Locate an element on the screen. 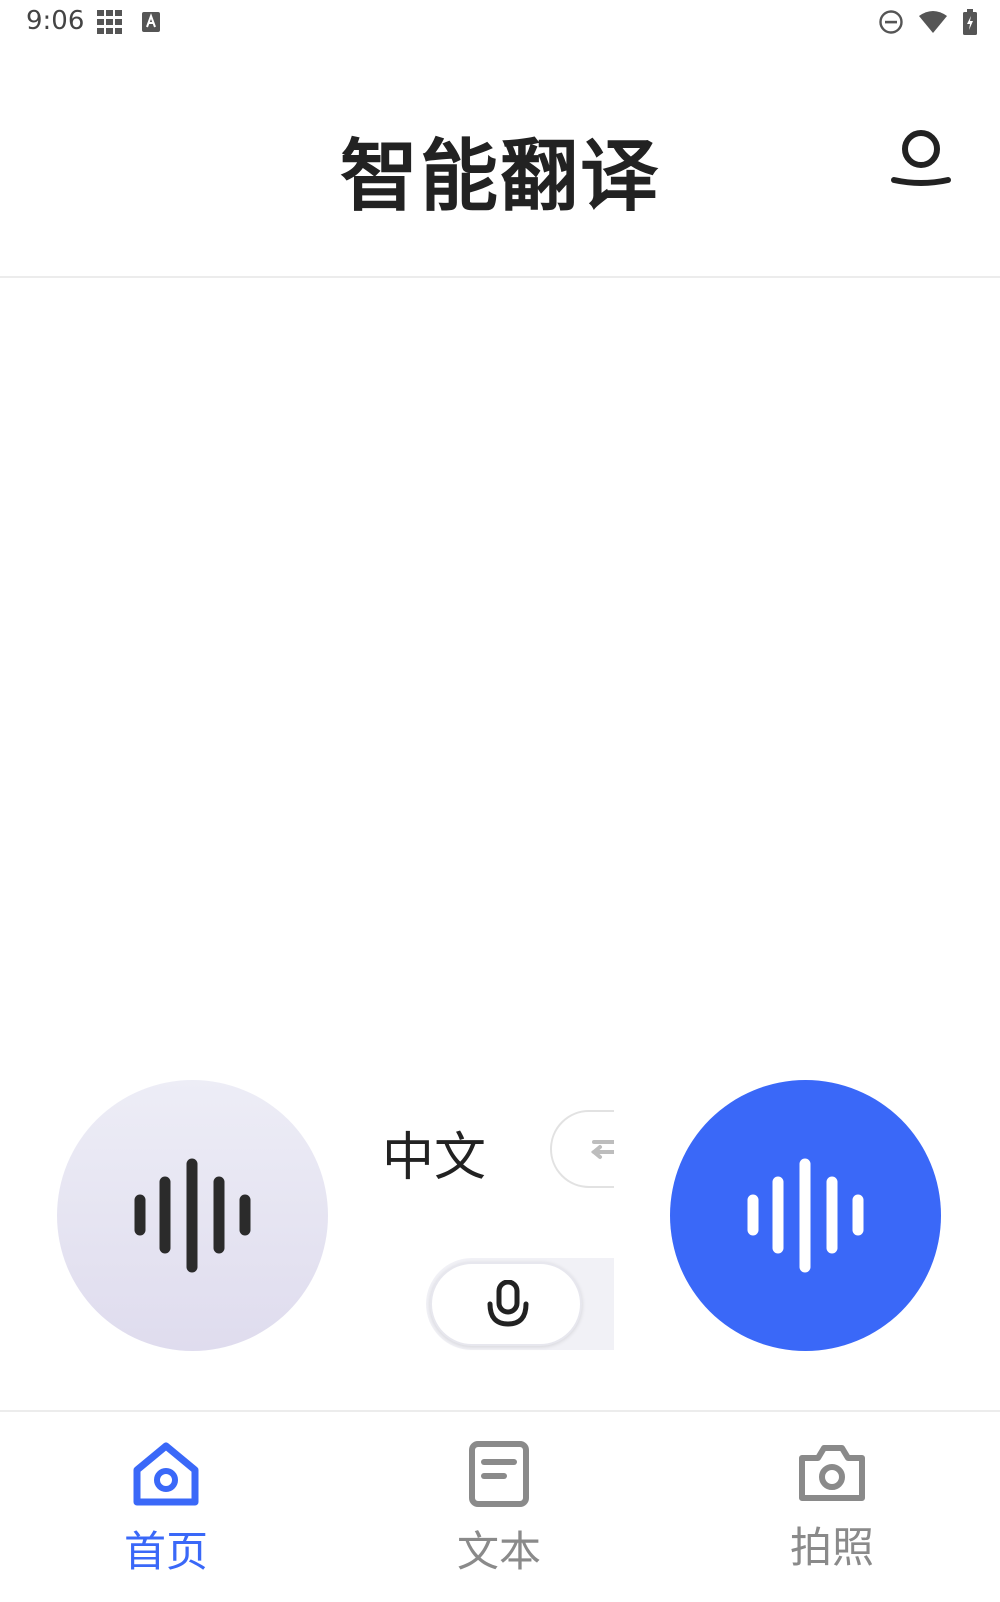  voice-input-toggle is located at coordinates (520, 1304).